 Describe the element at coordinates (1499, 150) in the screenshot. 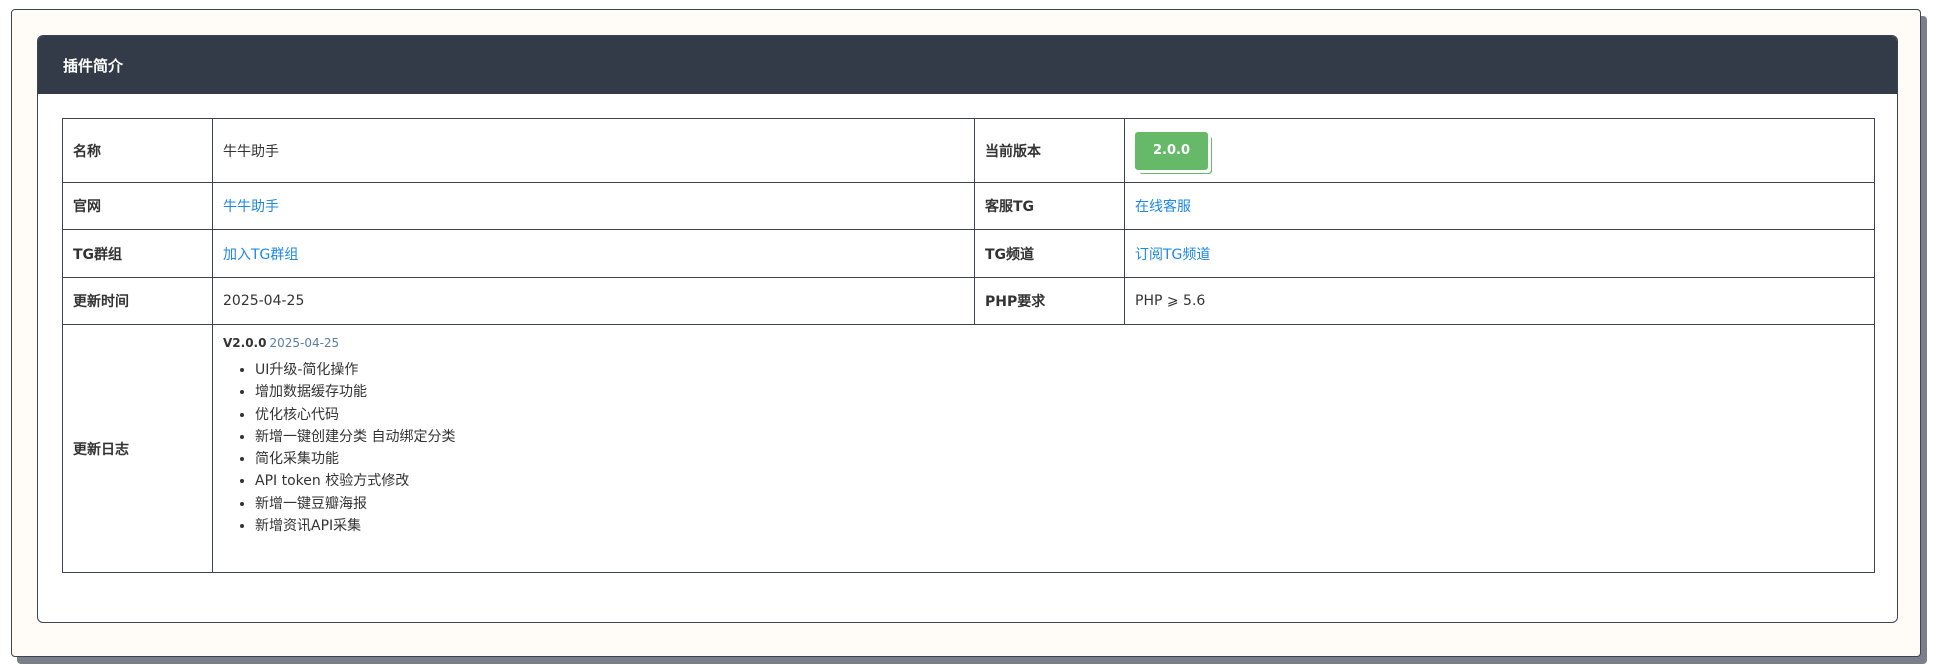

I see `version-cell: 2.0.0` at that location.